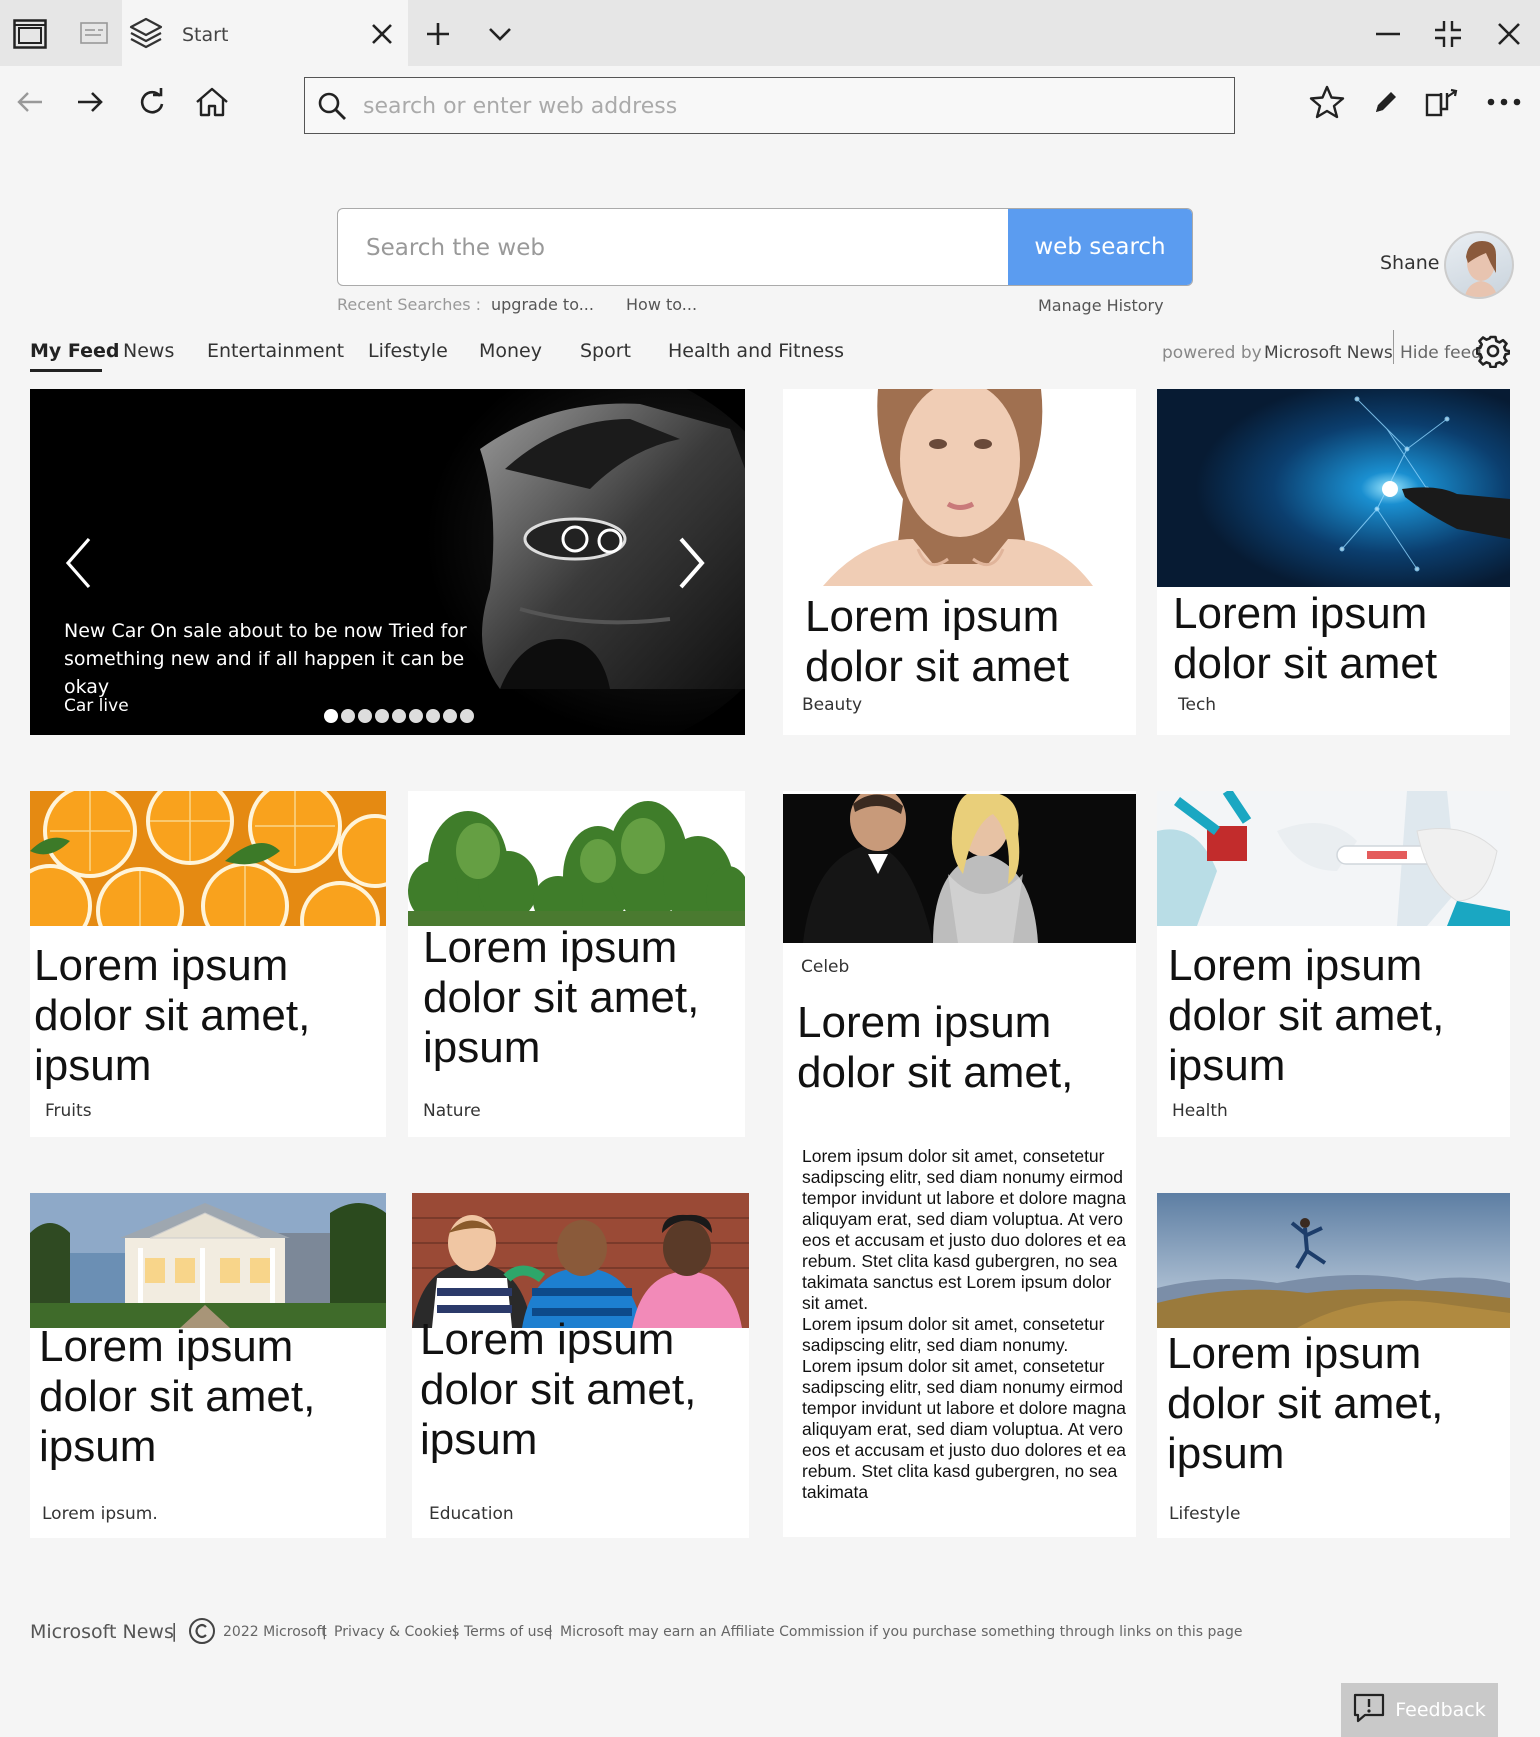 This screenshot has height=1737, width=1540. Describe the element at coordinates (205, 35) in the screenshot. I see `tab-title: Start` at that location.